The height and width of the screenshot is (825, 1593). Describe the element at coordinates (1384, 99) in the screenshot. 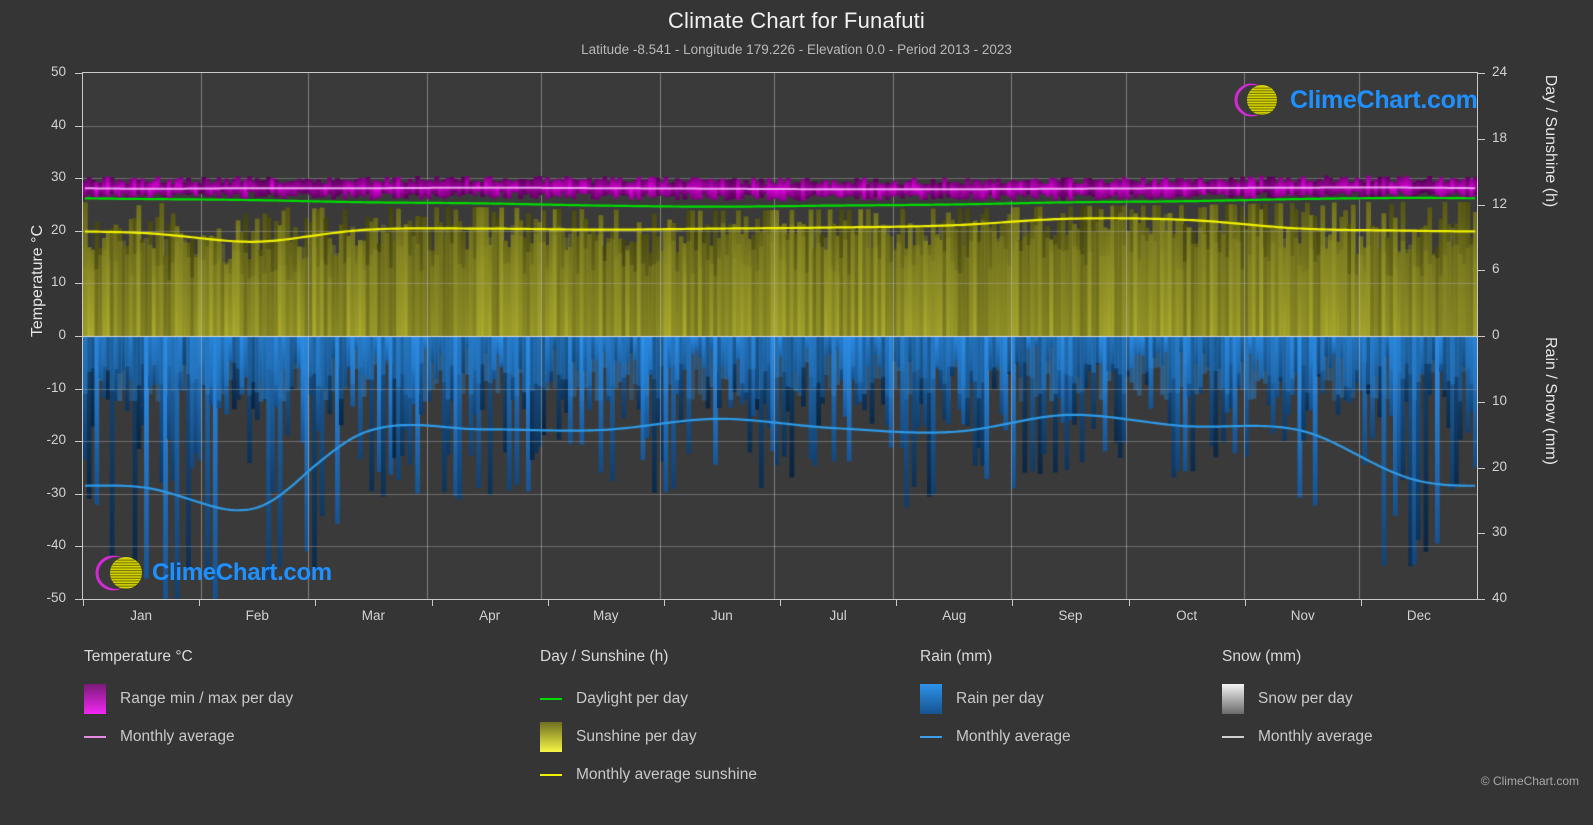

I see `watermark-logo-text: ClimeChart.com` at that location.